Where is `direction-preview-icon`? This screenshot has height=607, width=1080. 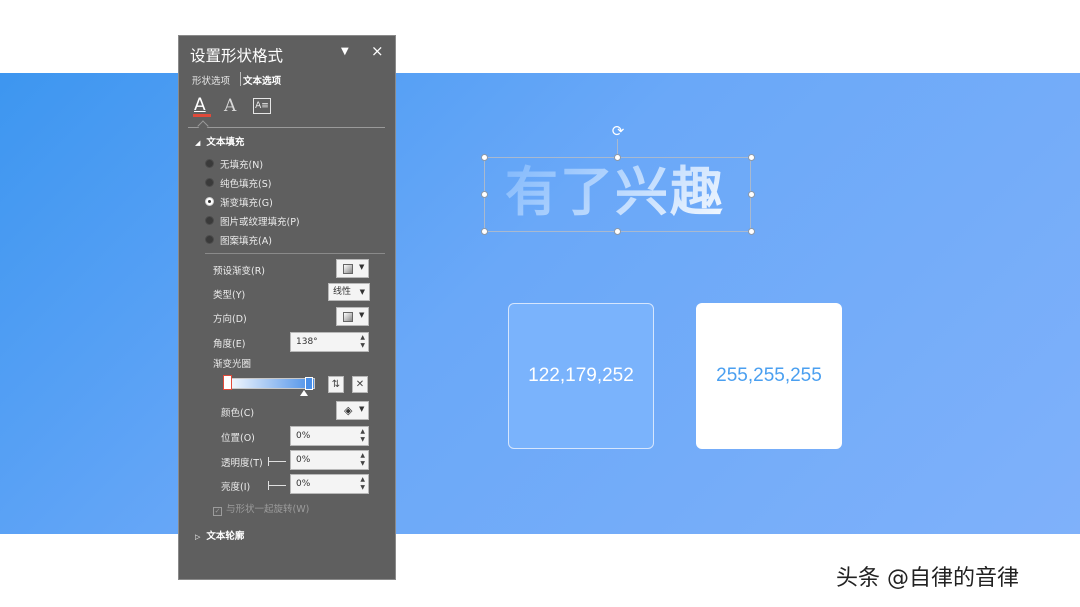 direction-preview-icon is located at coordinates (348, 317).